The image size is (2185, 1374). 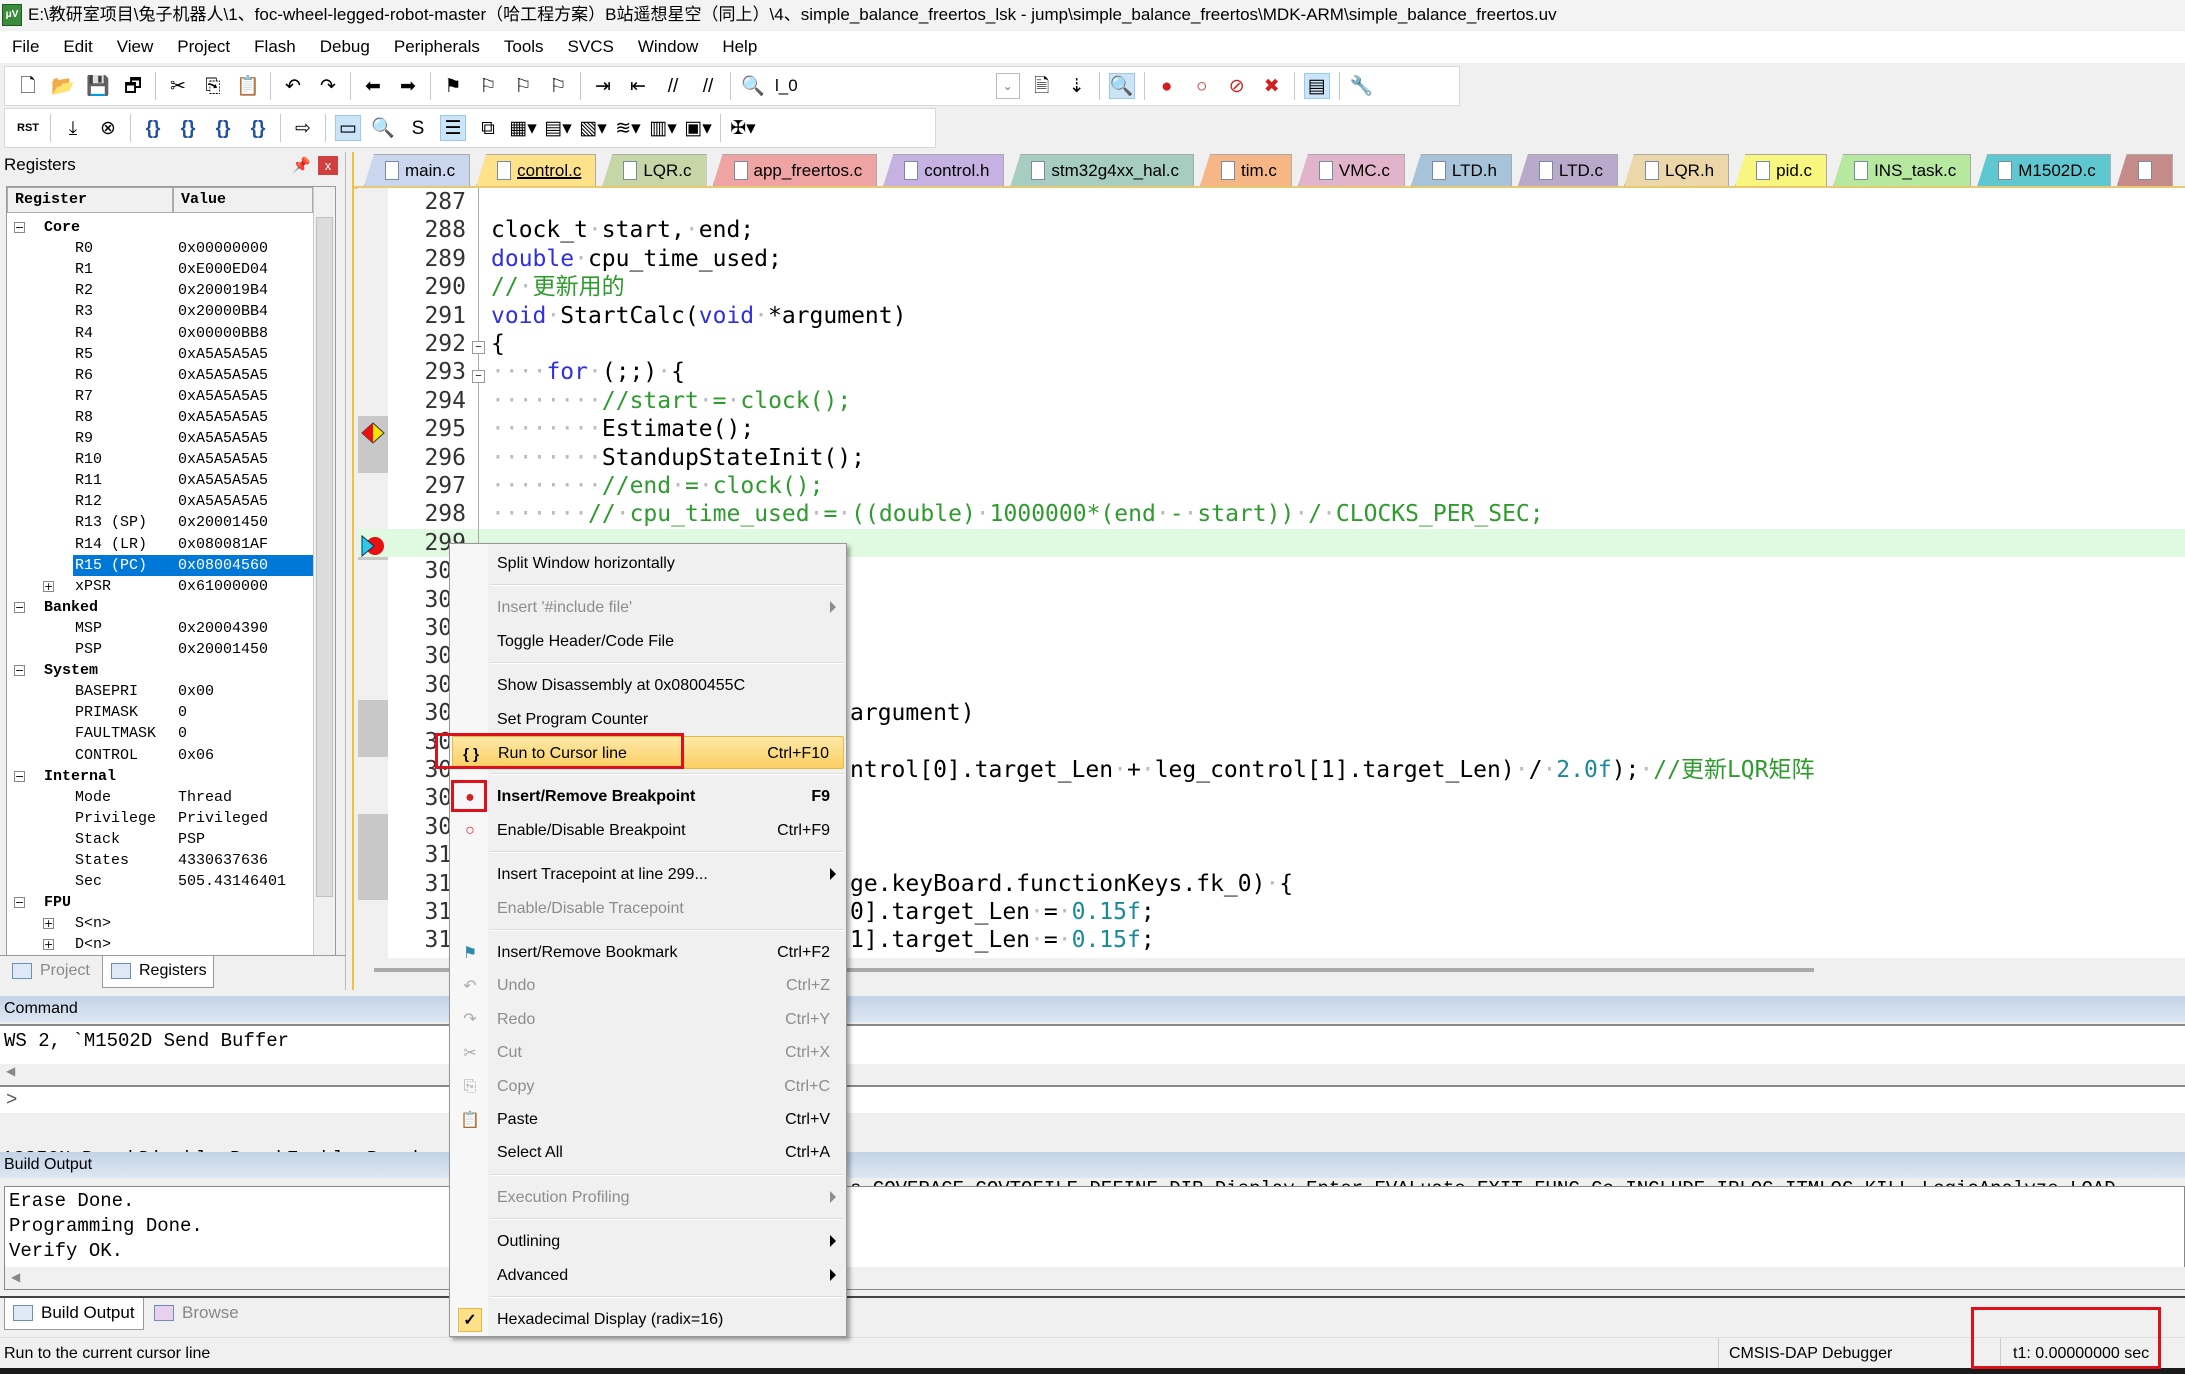 What do you see at coordinates (178, 86) in the screenshot?
I see `cut-icon: ✂` at bounding box center [178, 86].